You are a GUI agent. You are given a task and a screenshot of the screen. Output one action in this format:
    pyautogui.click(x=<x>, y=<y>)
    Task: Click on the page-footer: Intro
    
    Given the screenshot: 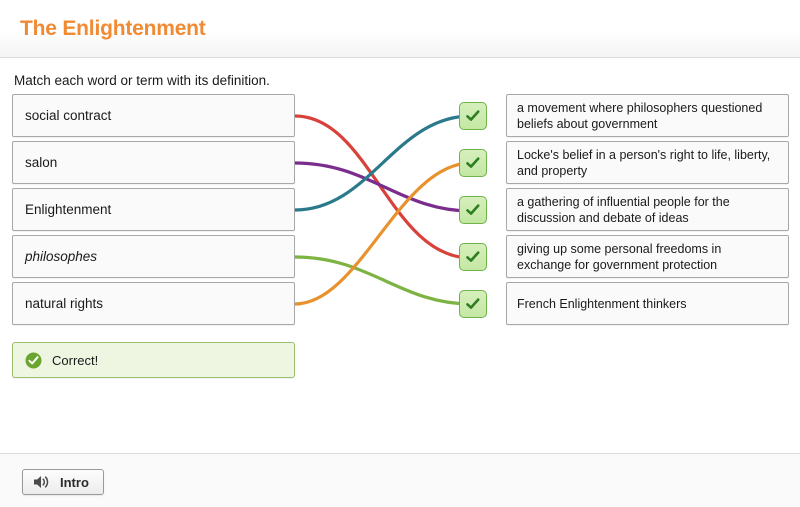 What is the action you would take?
    pyautogui.click(x=400, y=480)
    